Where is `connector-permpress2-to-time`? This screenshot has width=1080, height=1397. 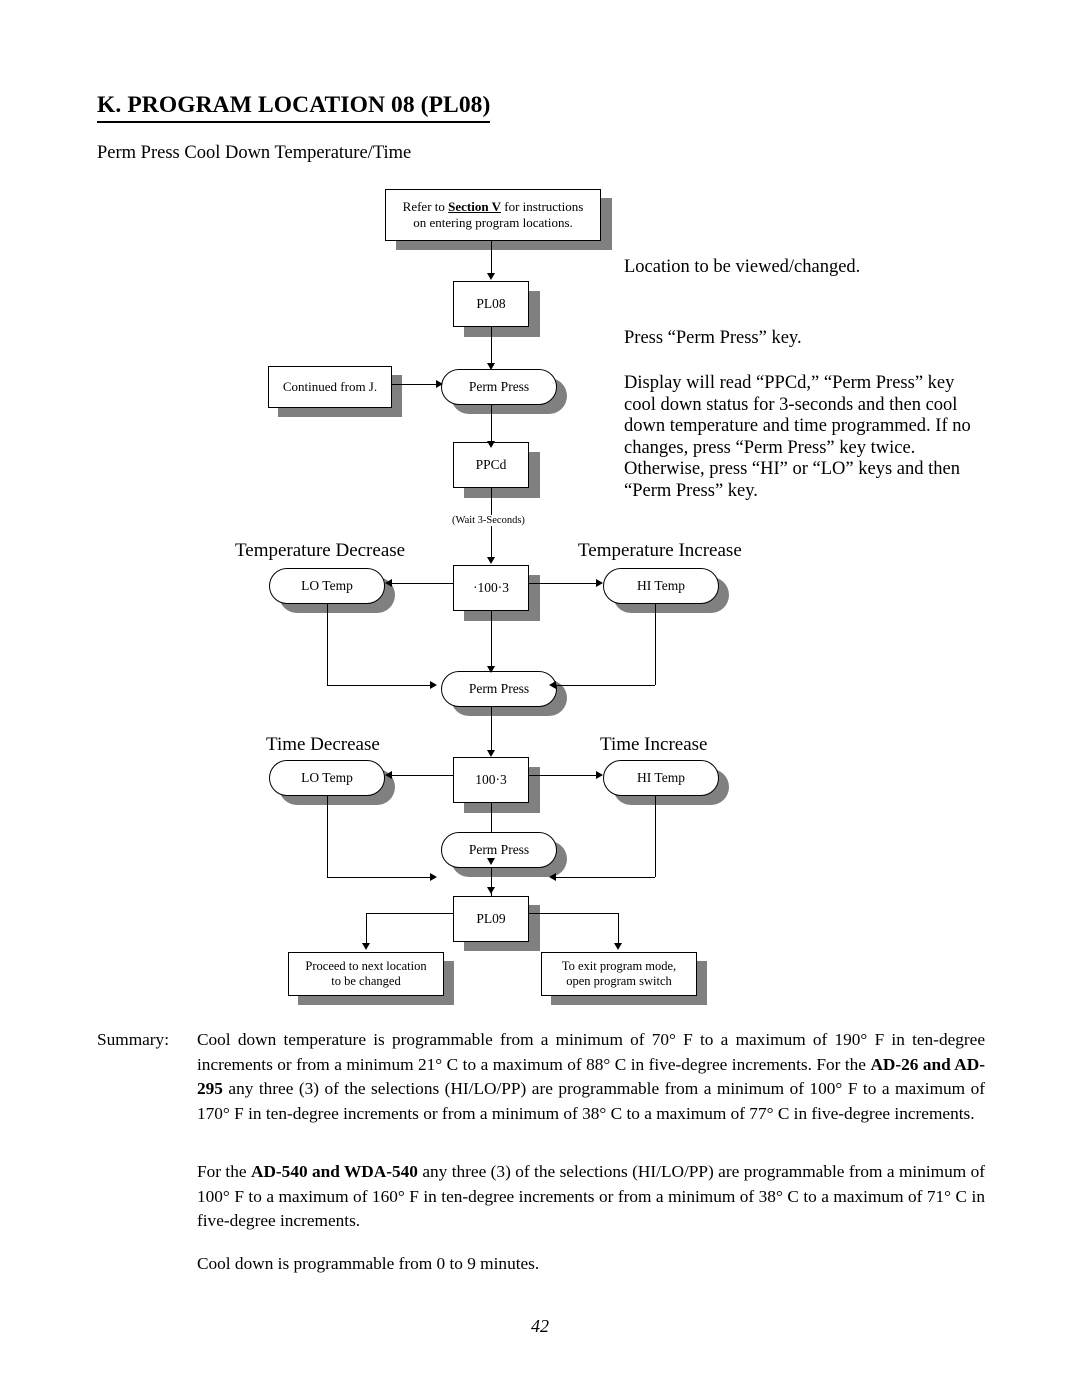
connector-permpress2-to-time is located at coordinates (491, 729).